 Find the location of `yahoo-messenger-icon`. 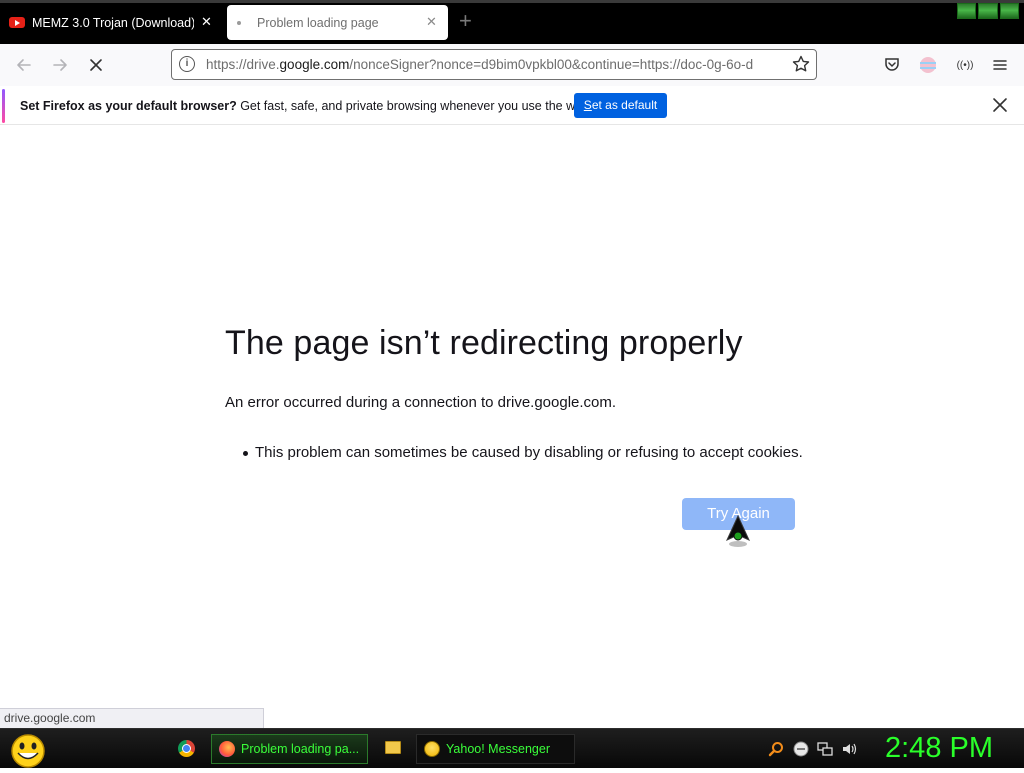

yahoo-messenger-icon is located at coordinates (432, 749).